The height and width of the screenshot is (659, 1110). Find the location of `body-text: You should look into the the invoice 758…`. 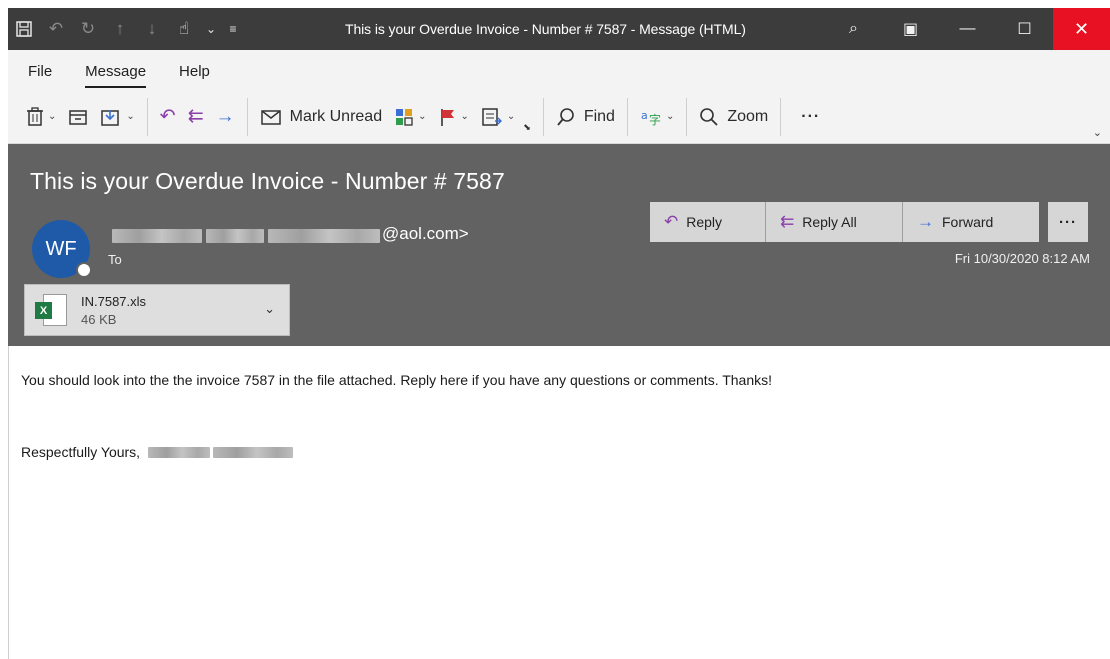

body-text: You should look into the the invoice 758… is located at coordinates (397, 380).